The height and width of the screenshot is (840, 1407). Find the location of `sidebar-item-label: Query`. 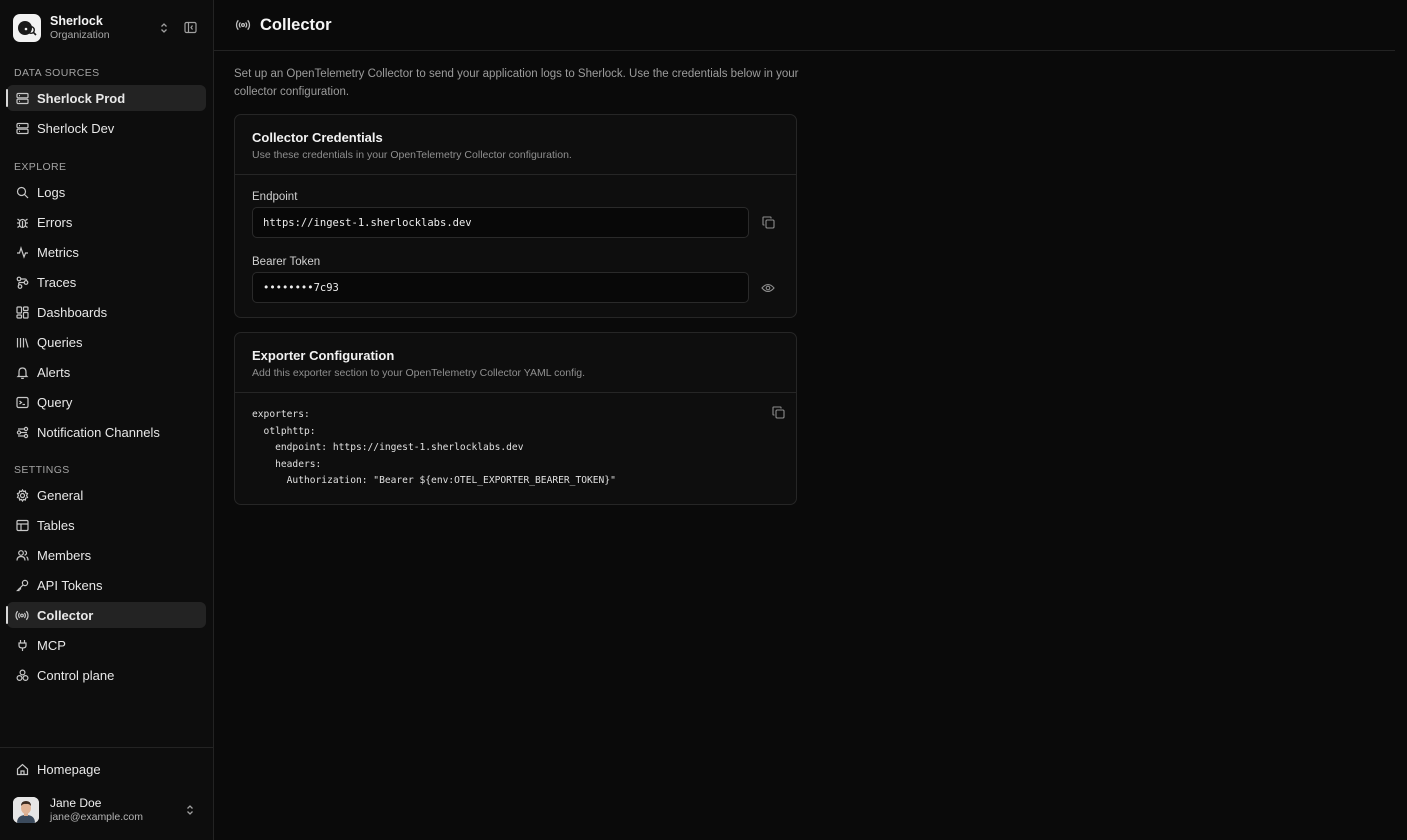

sidebar-item-label: Query is located at coordinates (55, 402).